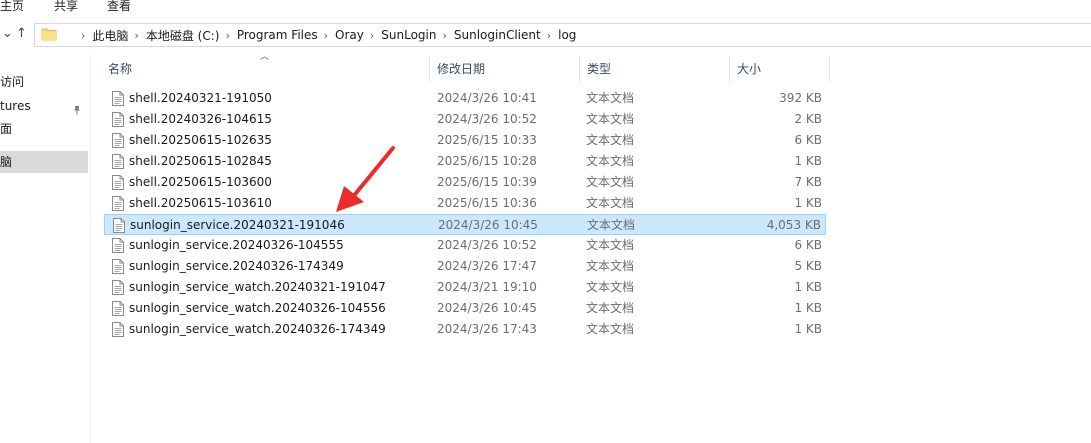  Describe the element at coordinates (567, 35) in the screenshot. I see `crumb-log: log` at that location.